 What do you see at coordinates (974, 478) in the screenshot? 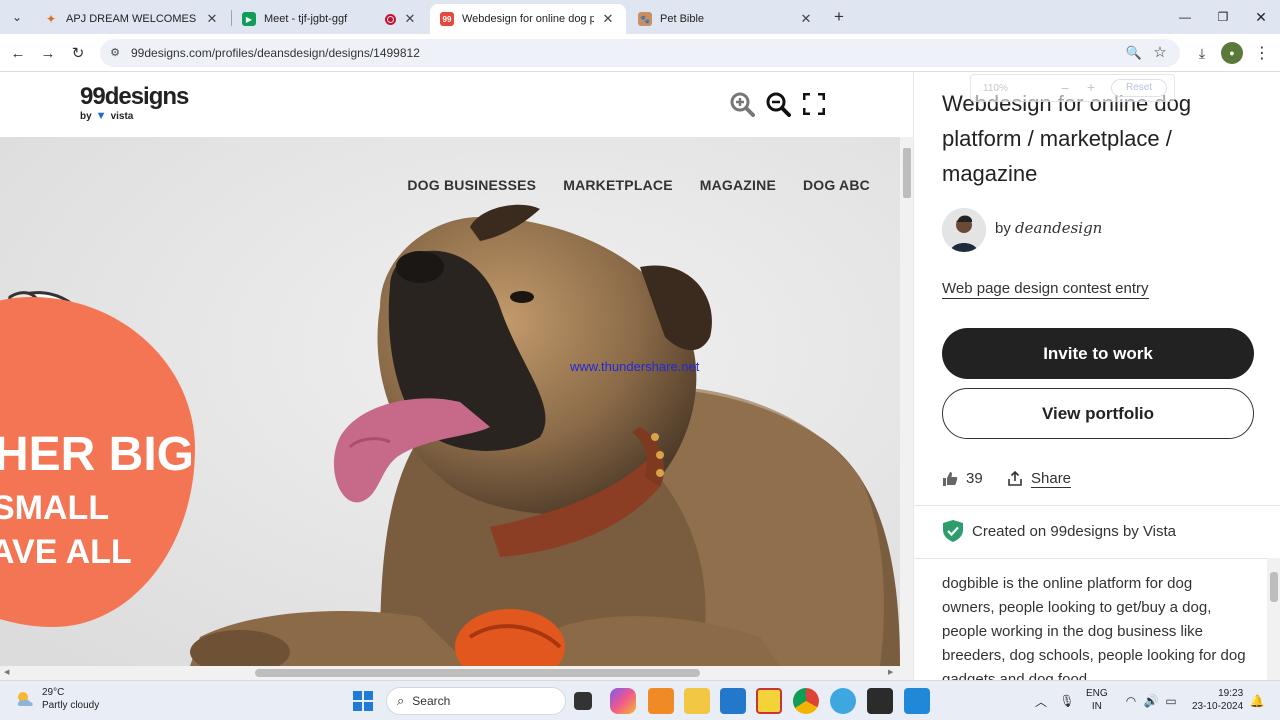
I see `like-count: 39` at bounding box center [974, 478].